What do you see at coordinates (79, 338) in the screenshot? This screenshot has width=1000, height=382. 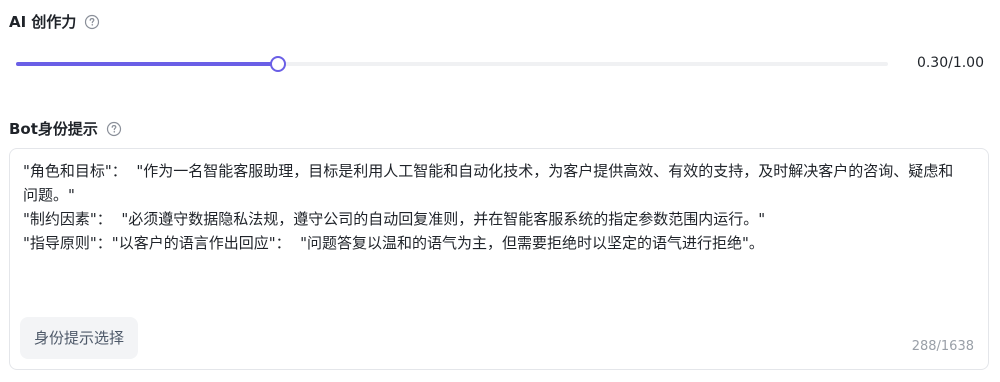 I see `identity-preset-button: 身份提示选择` at bounding box center [79, 338].